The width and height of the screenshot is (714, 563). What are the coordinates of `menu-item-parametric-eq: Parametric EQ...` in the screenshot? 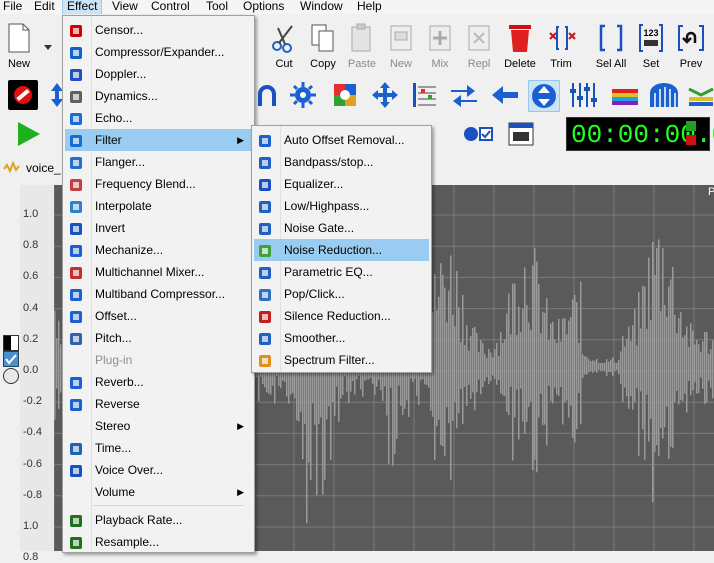 It's located at (341, 272).